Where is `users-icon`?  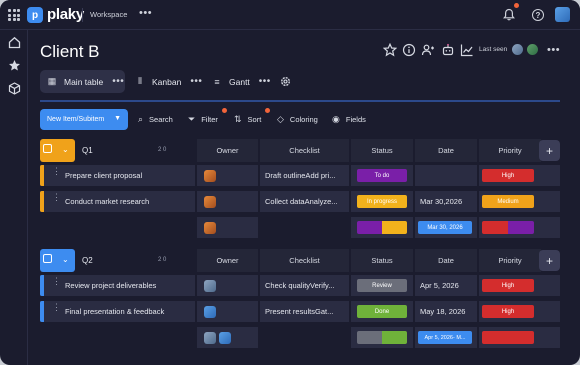
users-icon is located at coordinates (428, 50).